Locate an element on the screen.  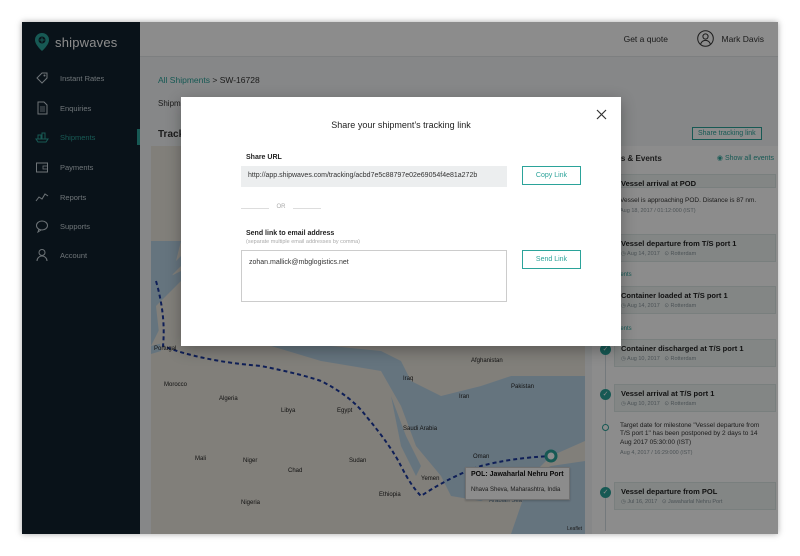
or-divider: OR is located at coordinates (281, 207).